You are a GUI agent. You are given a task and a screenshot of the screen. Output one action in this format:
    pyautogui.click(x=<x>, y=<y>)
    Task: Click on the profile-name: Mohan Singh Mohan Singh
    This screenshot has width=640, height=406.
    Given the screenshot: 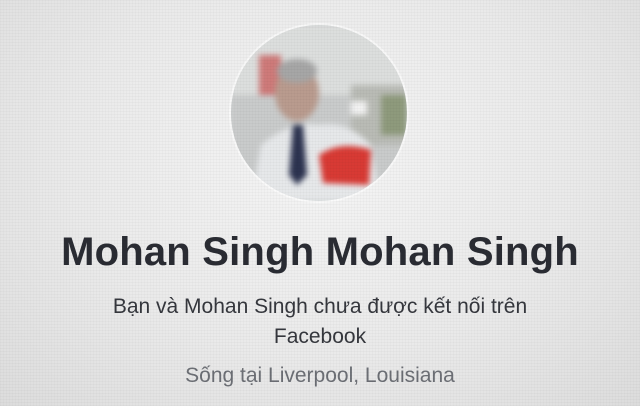 What is the action you would take?
    pyautogui.click(x=320, y=252)
    